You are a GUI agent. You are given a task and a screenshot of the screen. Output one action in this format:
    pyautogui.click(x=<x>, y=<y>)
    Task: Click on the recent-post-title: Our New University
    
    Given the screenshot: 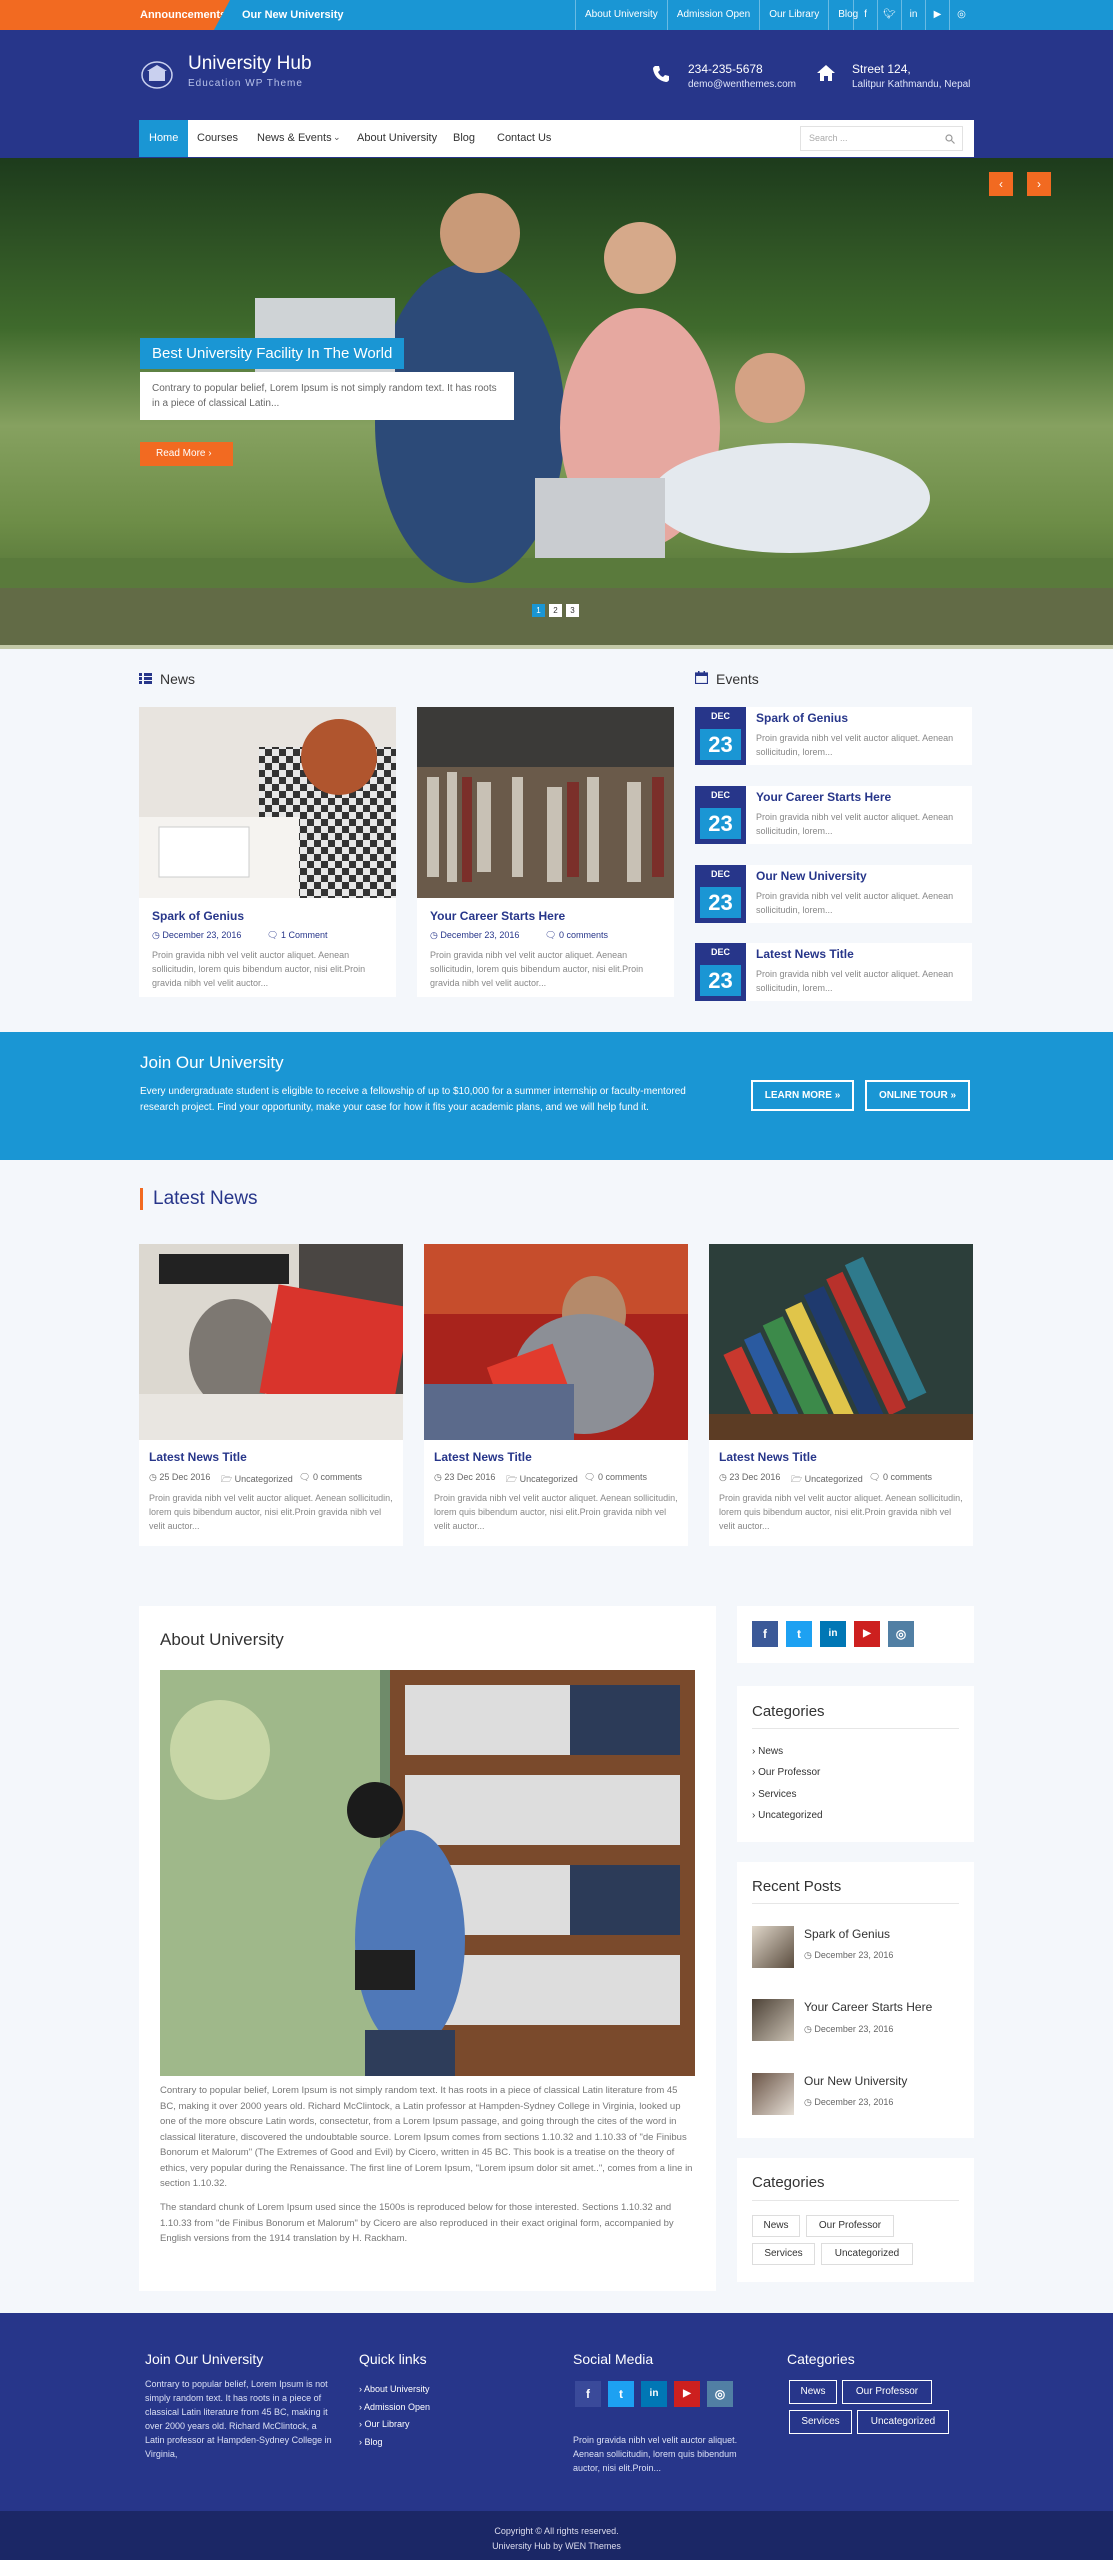 What is the action you would take?
    pyautogui.click(x=855, y=2081)
    